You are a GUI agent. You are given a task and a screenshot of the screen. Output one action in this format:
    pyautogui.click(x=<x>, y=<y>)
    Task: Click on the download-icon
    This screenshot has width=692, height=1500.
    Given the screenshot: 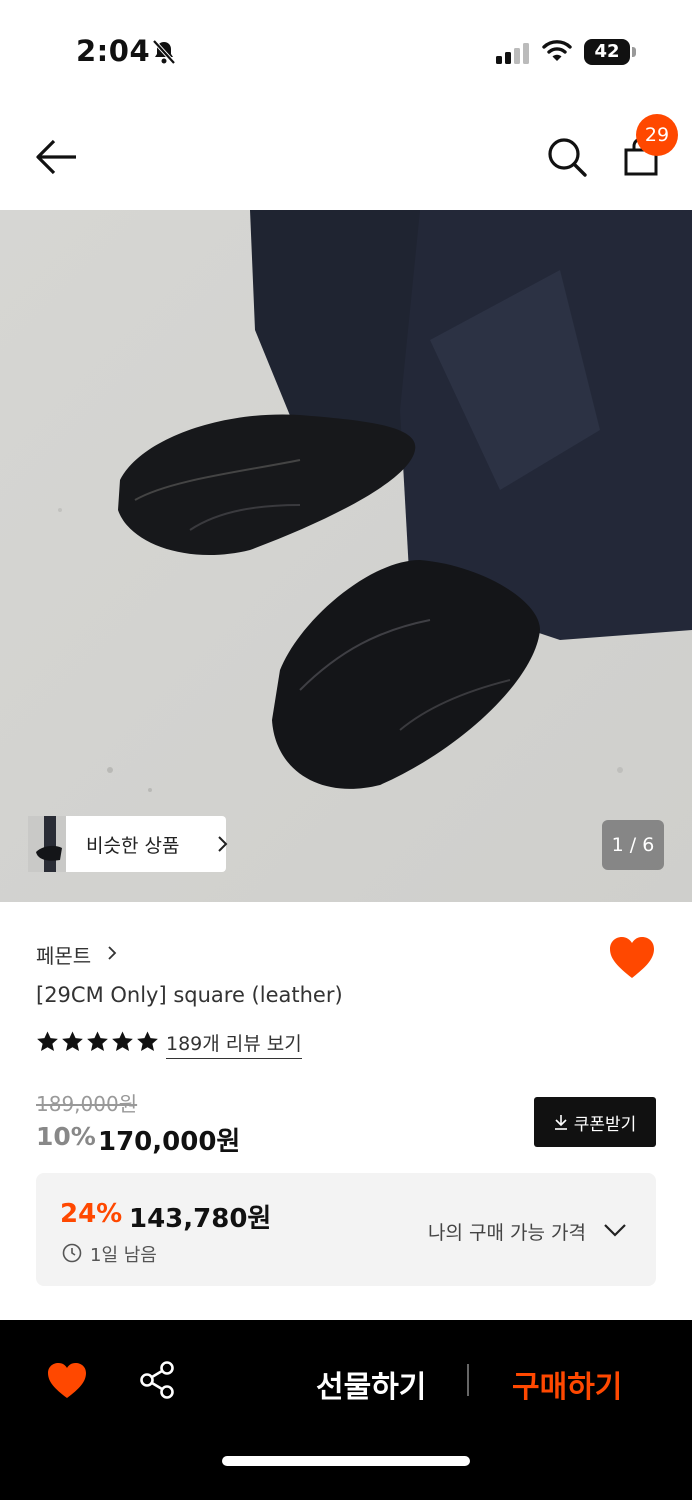 What is the action you would take?
    pyautogui.click(x=560, y=1122)
    